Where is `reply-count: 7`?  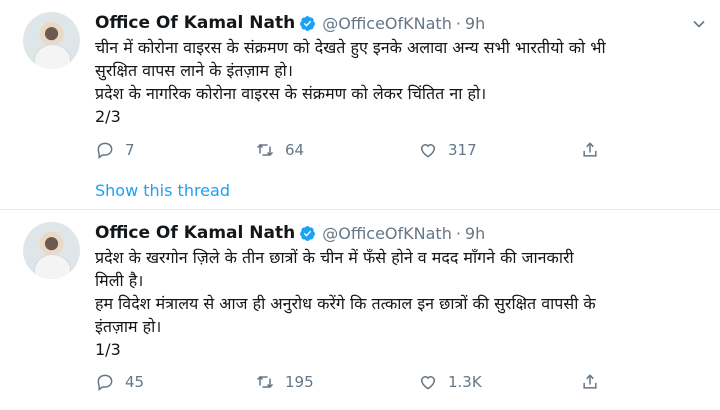 reply-count: 7 is located at coordinates (130, 150).